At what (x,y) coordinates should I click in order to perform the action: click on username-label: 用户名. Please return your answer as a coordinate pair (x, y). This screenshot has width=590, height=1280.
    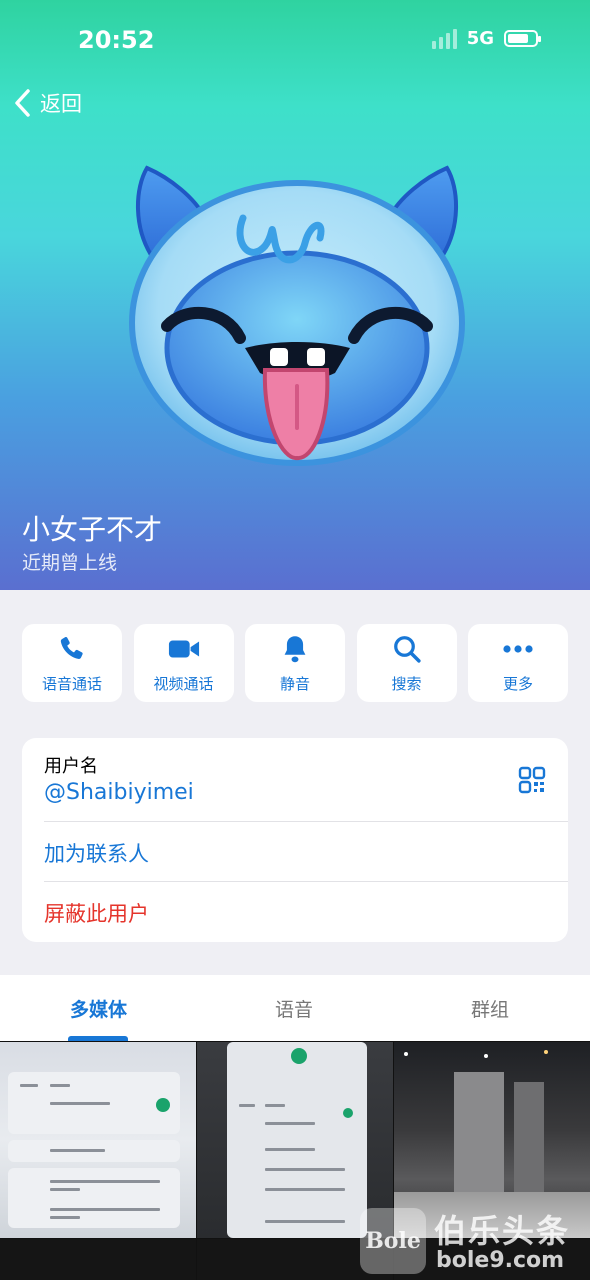
    Looking at the image, I should click on (71, 766).